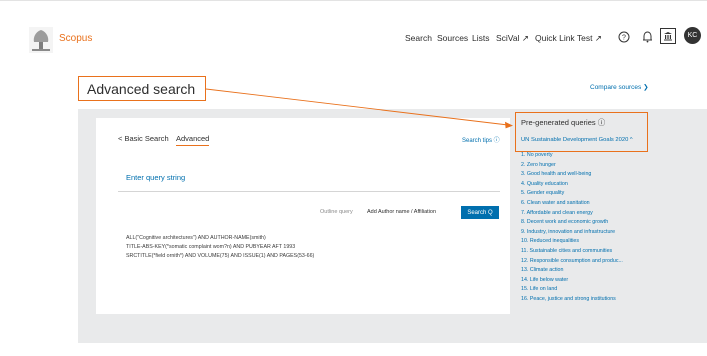 The width and height of the screenshot is (707, 356). Describe the element at coordinates (359, 108) in the screenshot. I see `annotation-arrow` at that location.